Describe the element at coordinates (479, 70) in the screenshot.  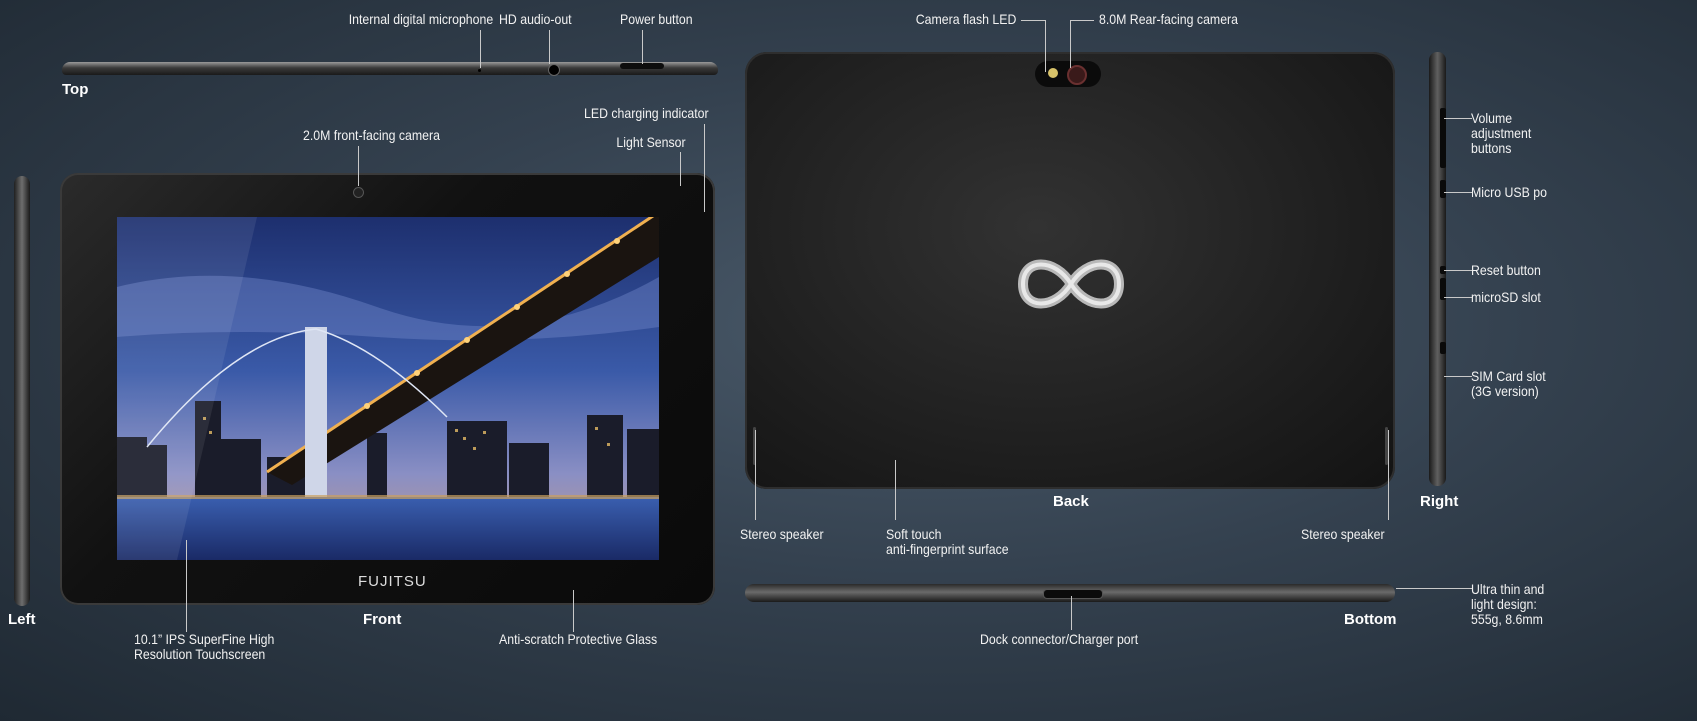
I see `microphone-hole` at that location.